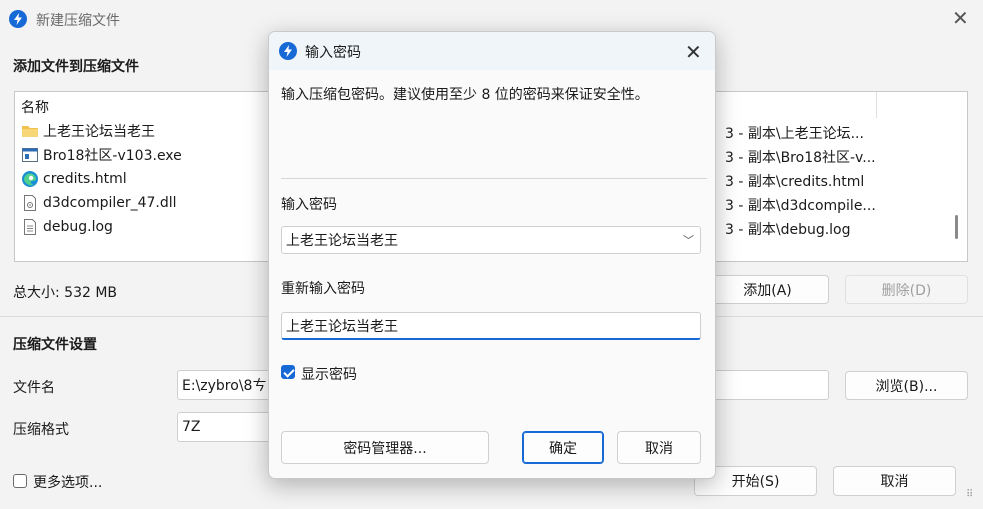 This screenshot has height=509, width=983. Describe the element at coordinates (972, 497) in the screenshot. I see `resize-grip-icon: ⠿` at that location.